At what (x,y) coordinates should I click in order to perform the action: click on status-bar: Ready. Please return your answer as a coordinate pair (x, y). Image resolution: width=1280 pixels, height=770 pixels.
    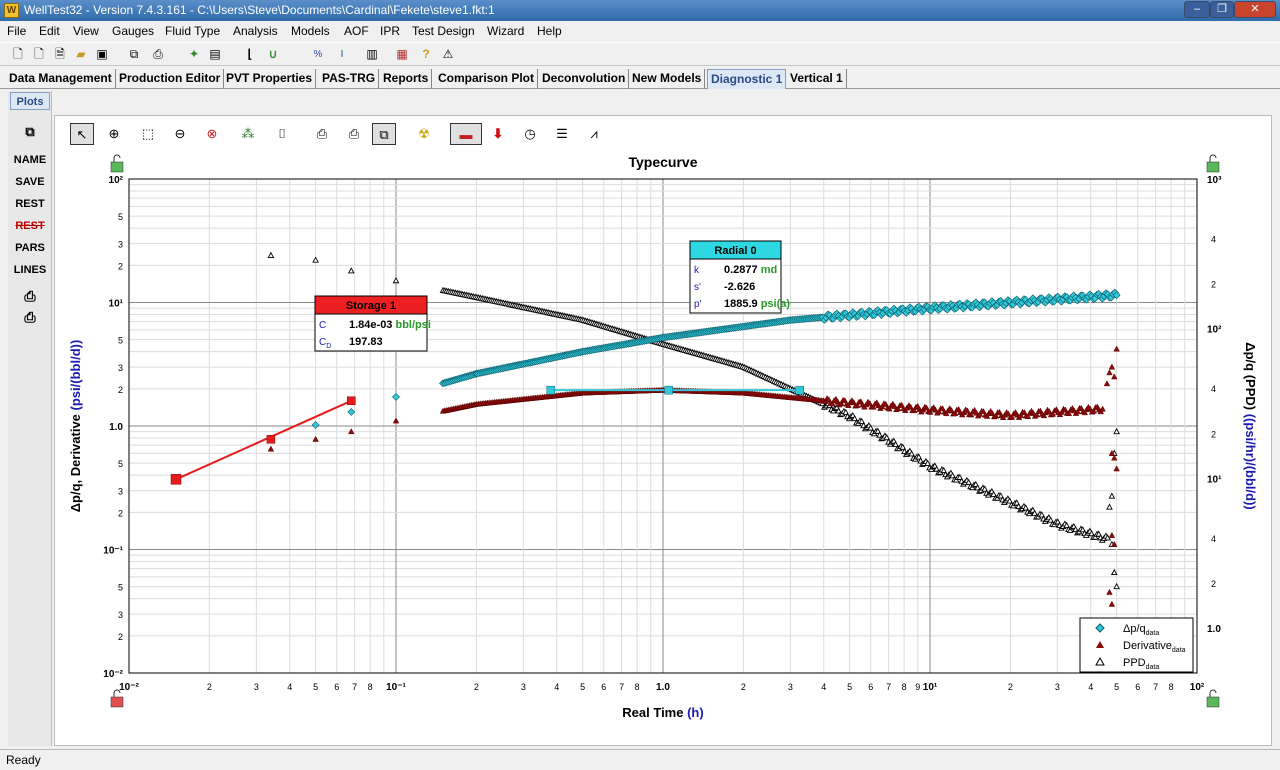
    Looking at the image, I should click on (640, 759).